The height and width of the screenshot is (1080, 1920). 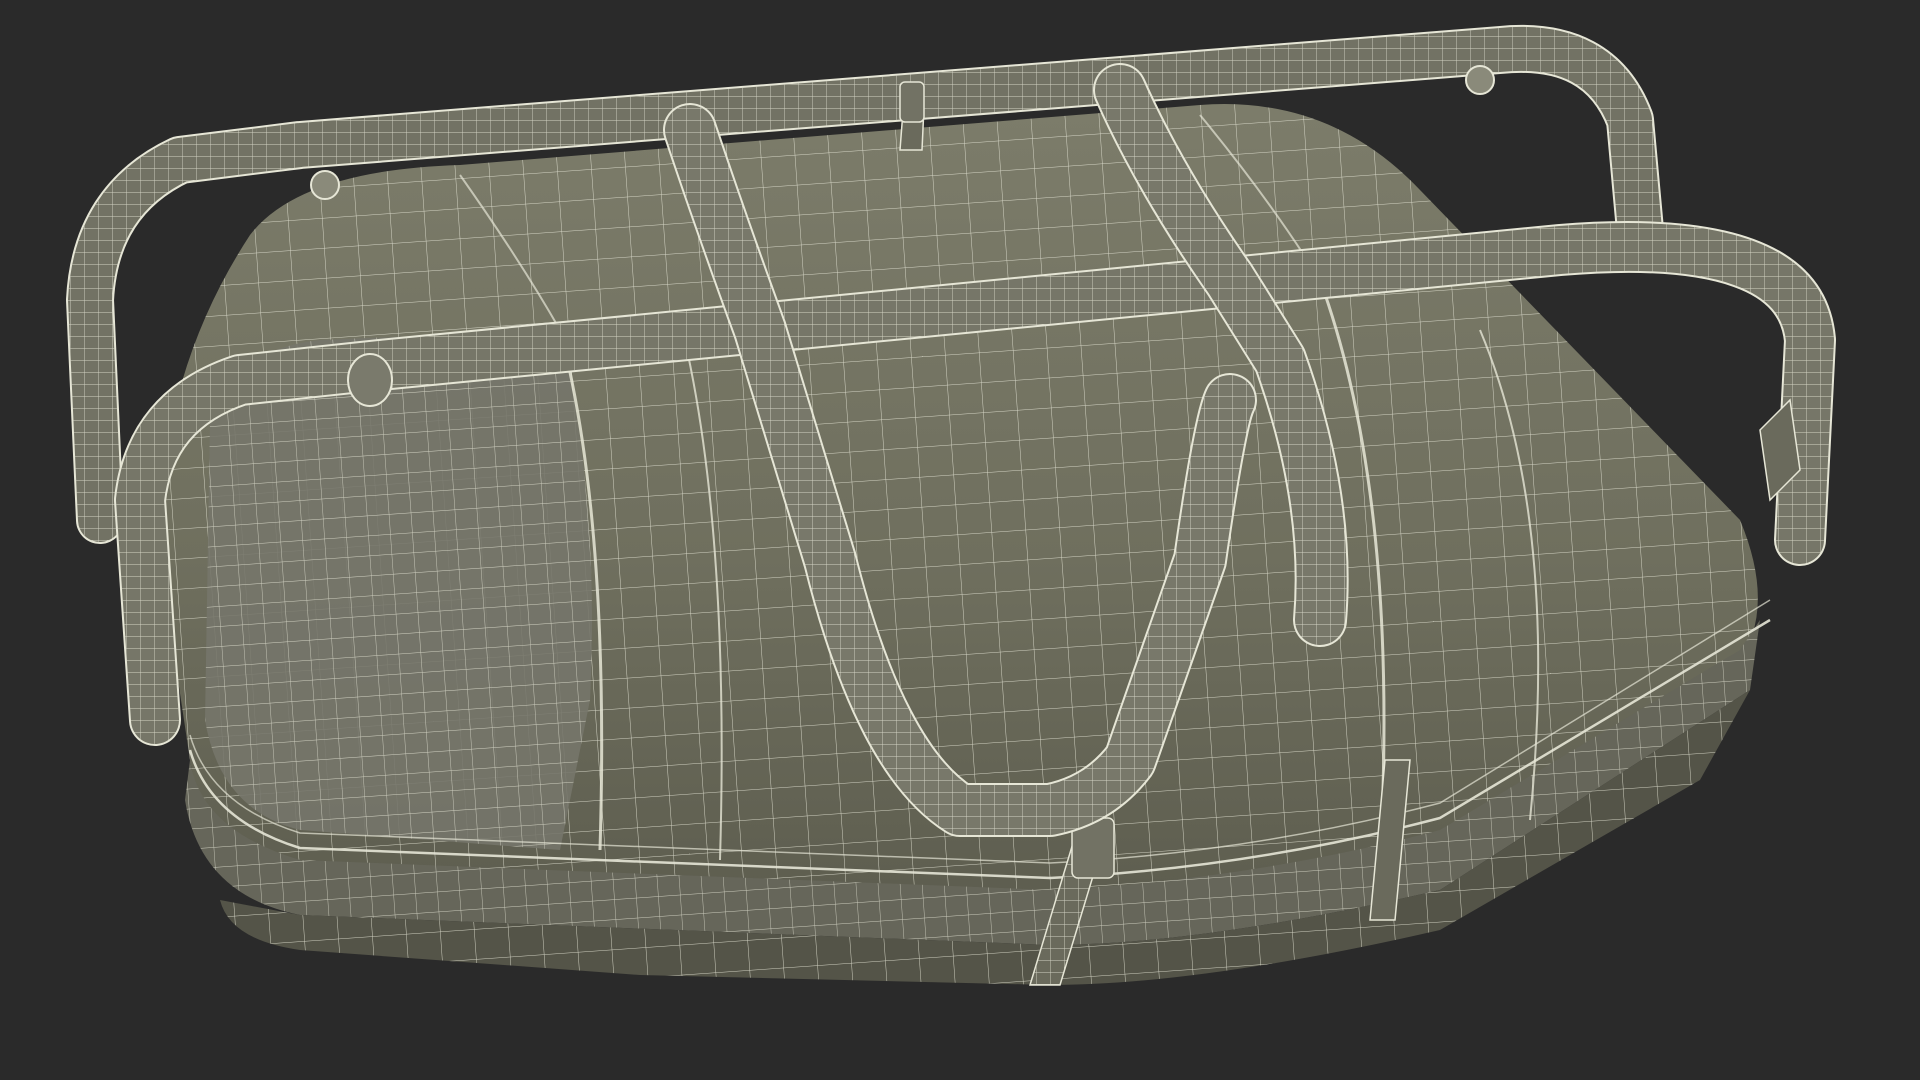 I want to click on rail-clamp, so click(x=912, y=102).